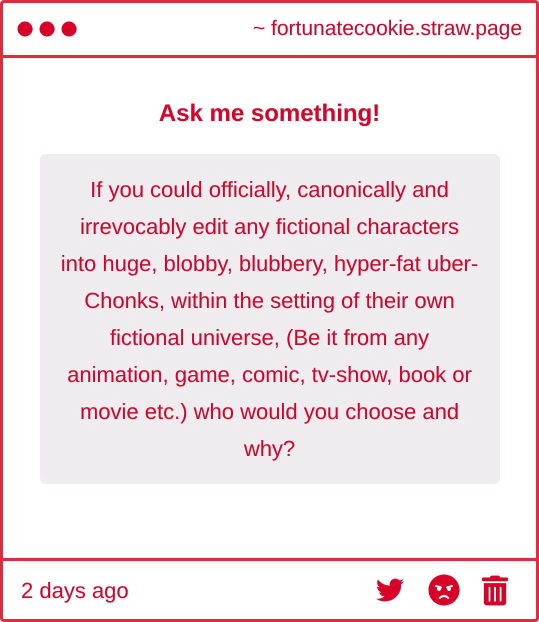 The width and height of the screenshot is (539, 622). What do you see at coordinates (269, 114) in the screenshot?
I see `heading: Ask me something!` at bounding box center [269, 114].